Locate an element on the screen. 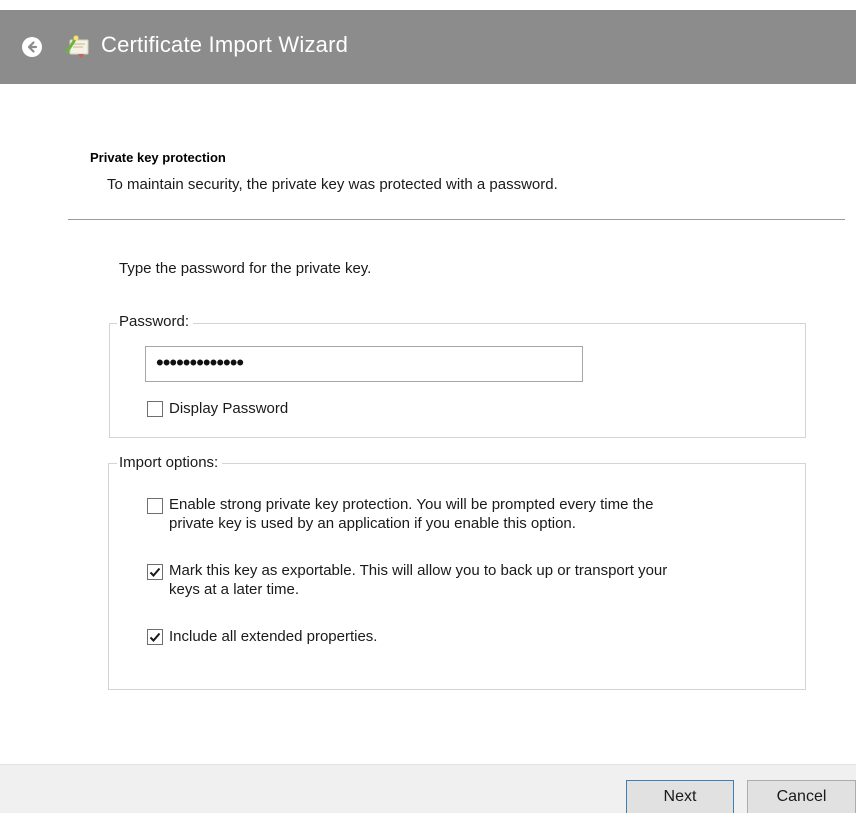 This screenshot has width=856, height=813. display-password-label: Display Password is located at coordinates (229, 408).